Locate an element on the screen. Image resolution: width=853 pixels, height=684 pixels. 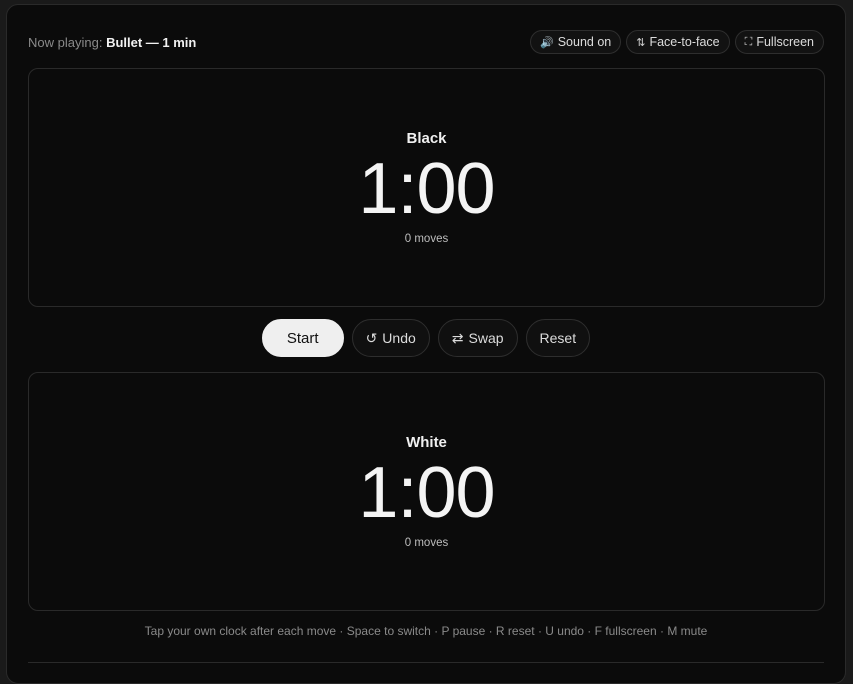
divider is located at coordinates (426, 662).